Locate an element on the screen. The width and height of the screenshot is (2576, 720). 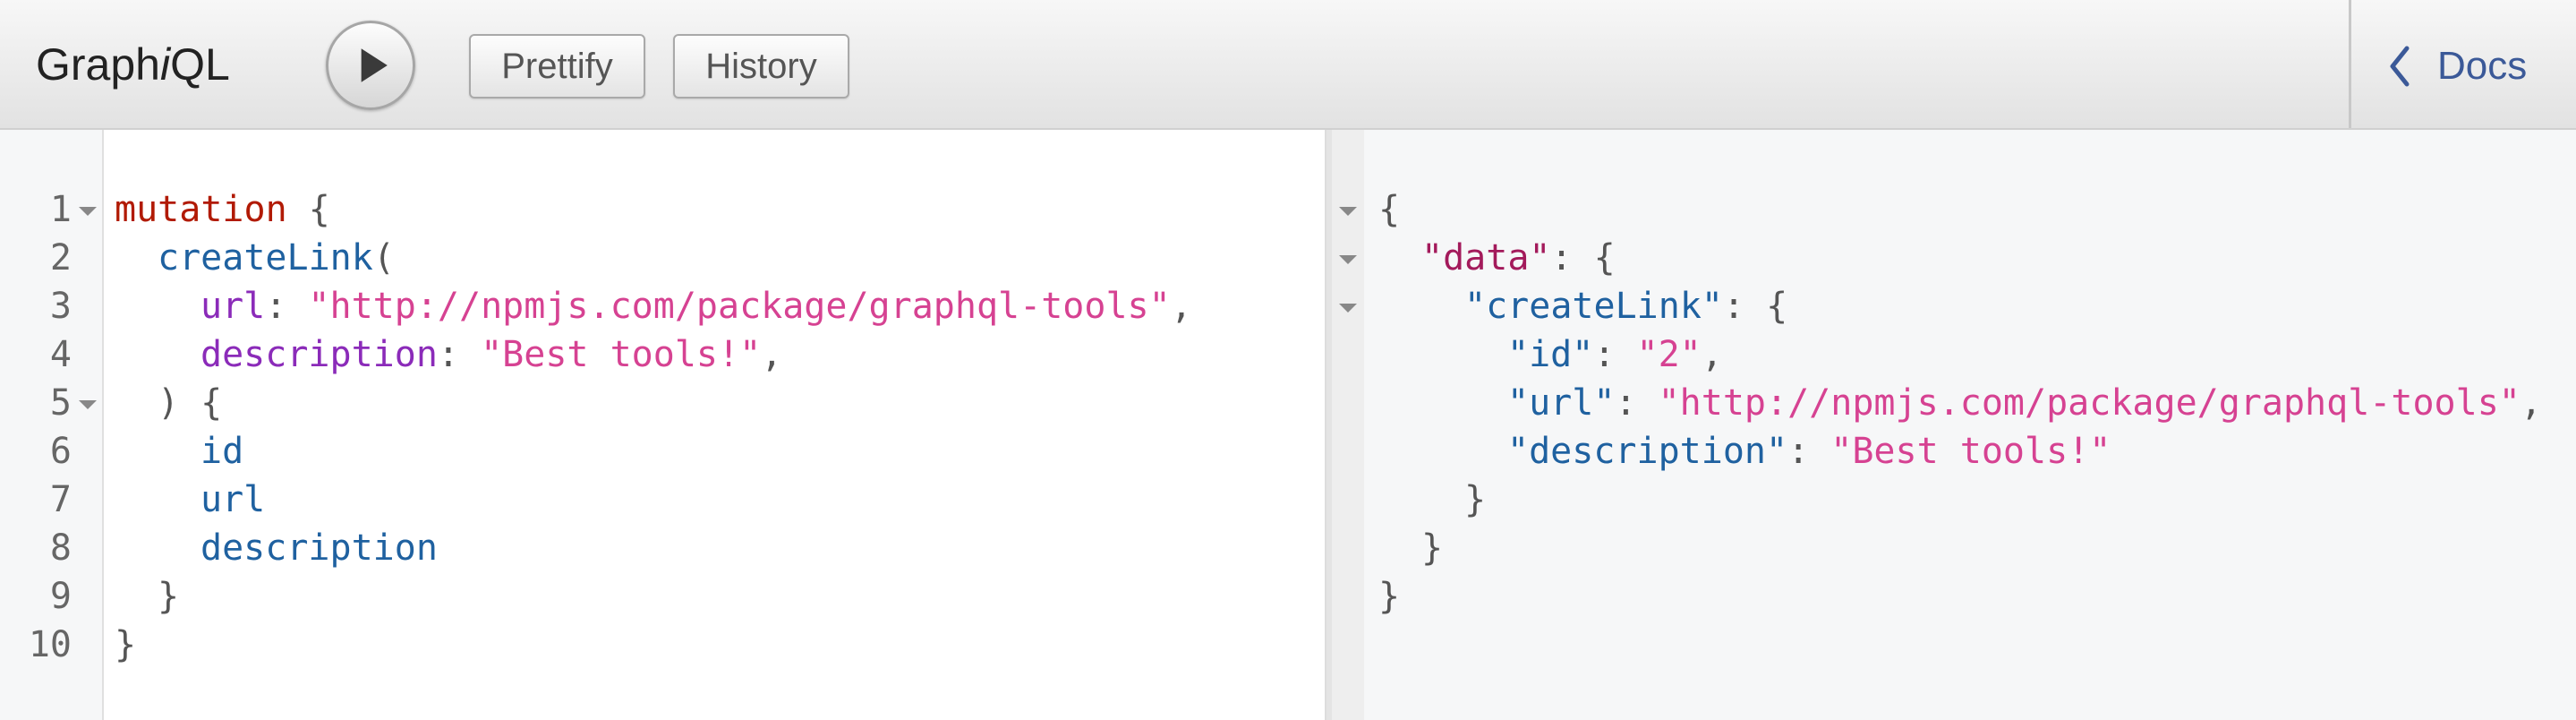
line-number-gutter: 1 2 3 4 5 6 7 8 9 10 is located at coordinates (52, 425).